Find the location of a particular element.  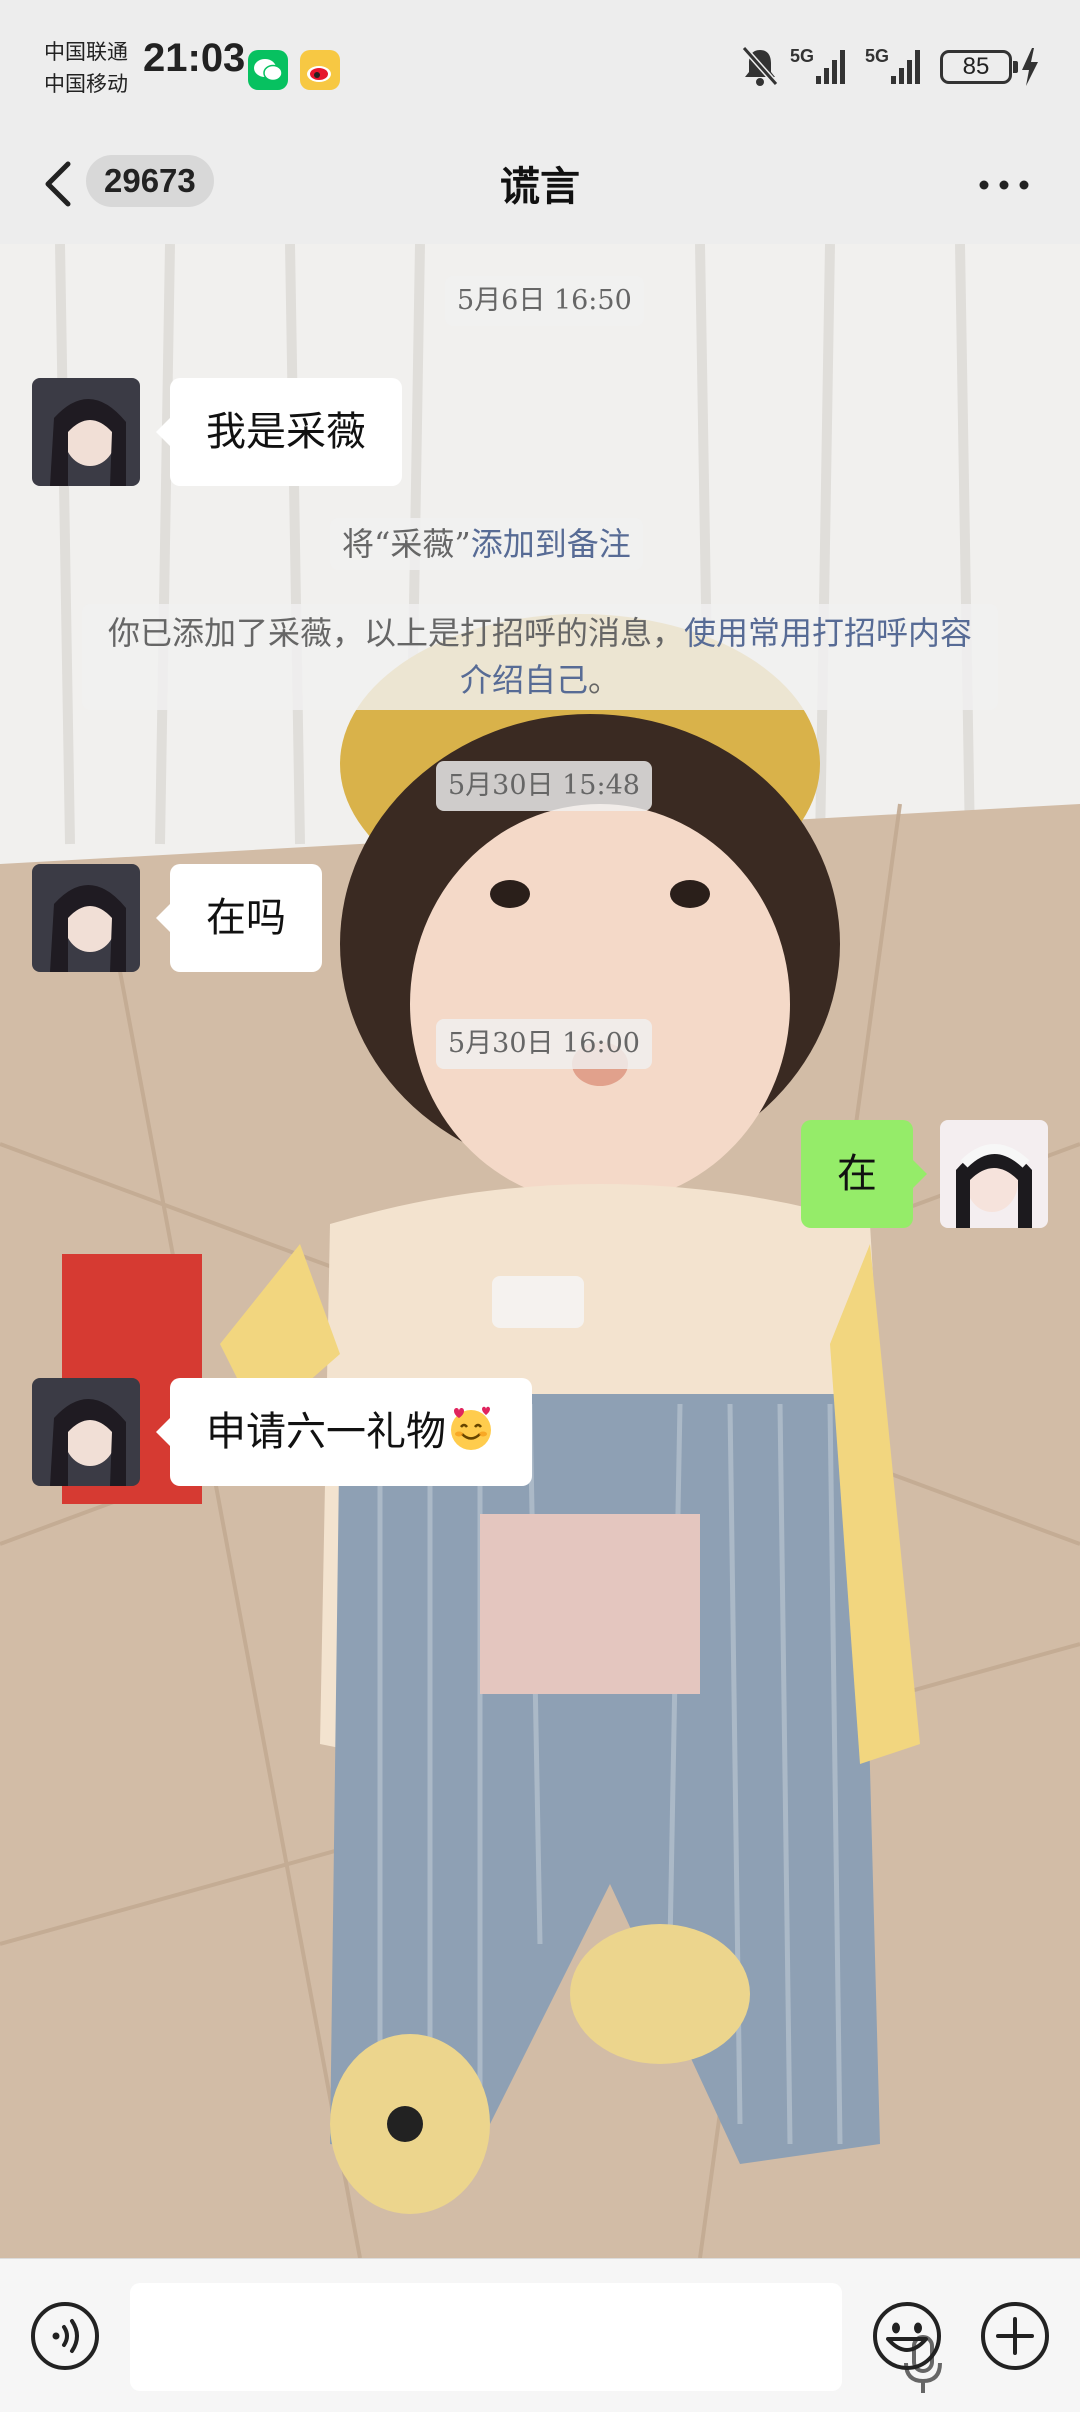

timestamp-1: 5月6日 16:50 is located at coordinates (544, 301).